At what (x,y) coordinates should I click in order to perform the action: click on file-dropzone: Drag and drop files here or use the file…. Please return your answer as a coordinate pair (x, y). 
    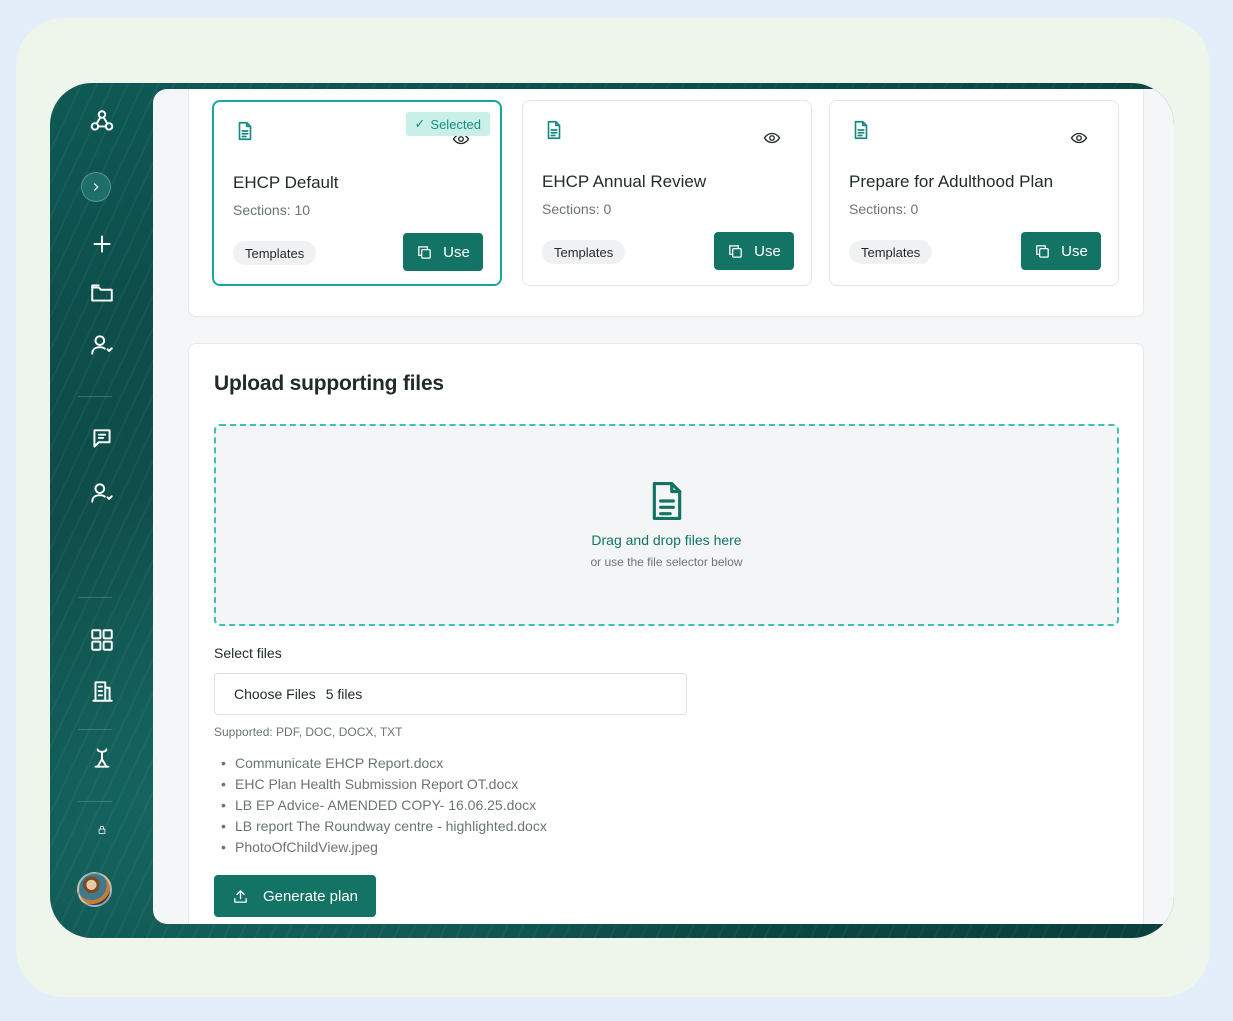
    Looking at the image, I should click on (666, 525).